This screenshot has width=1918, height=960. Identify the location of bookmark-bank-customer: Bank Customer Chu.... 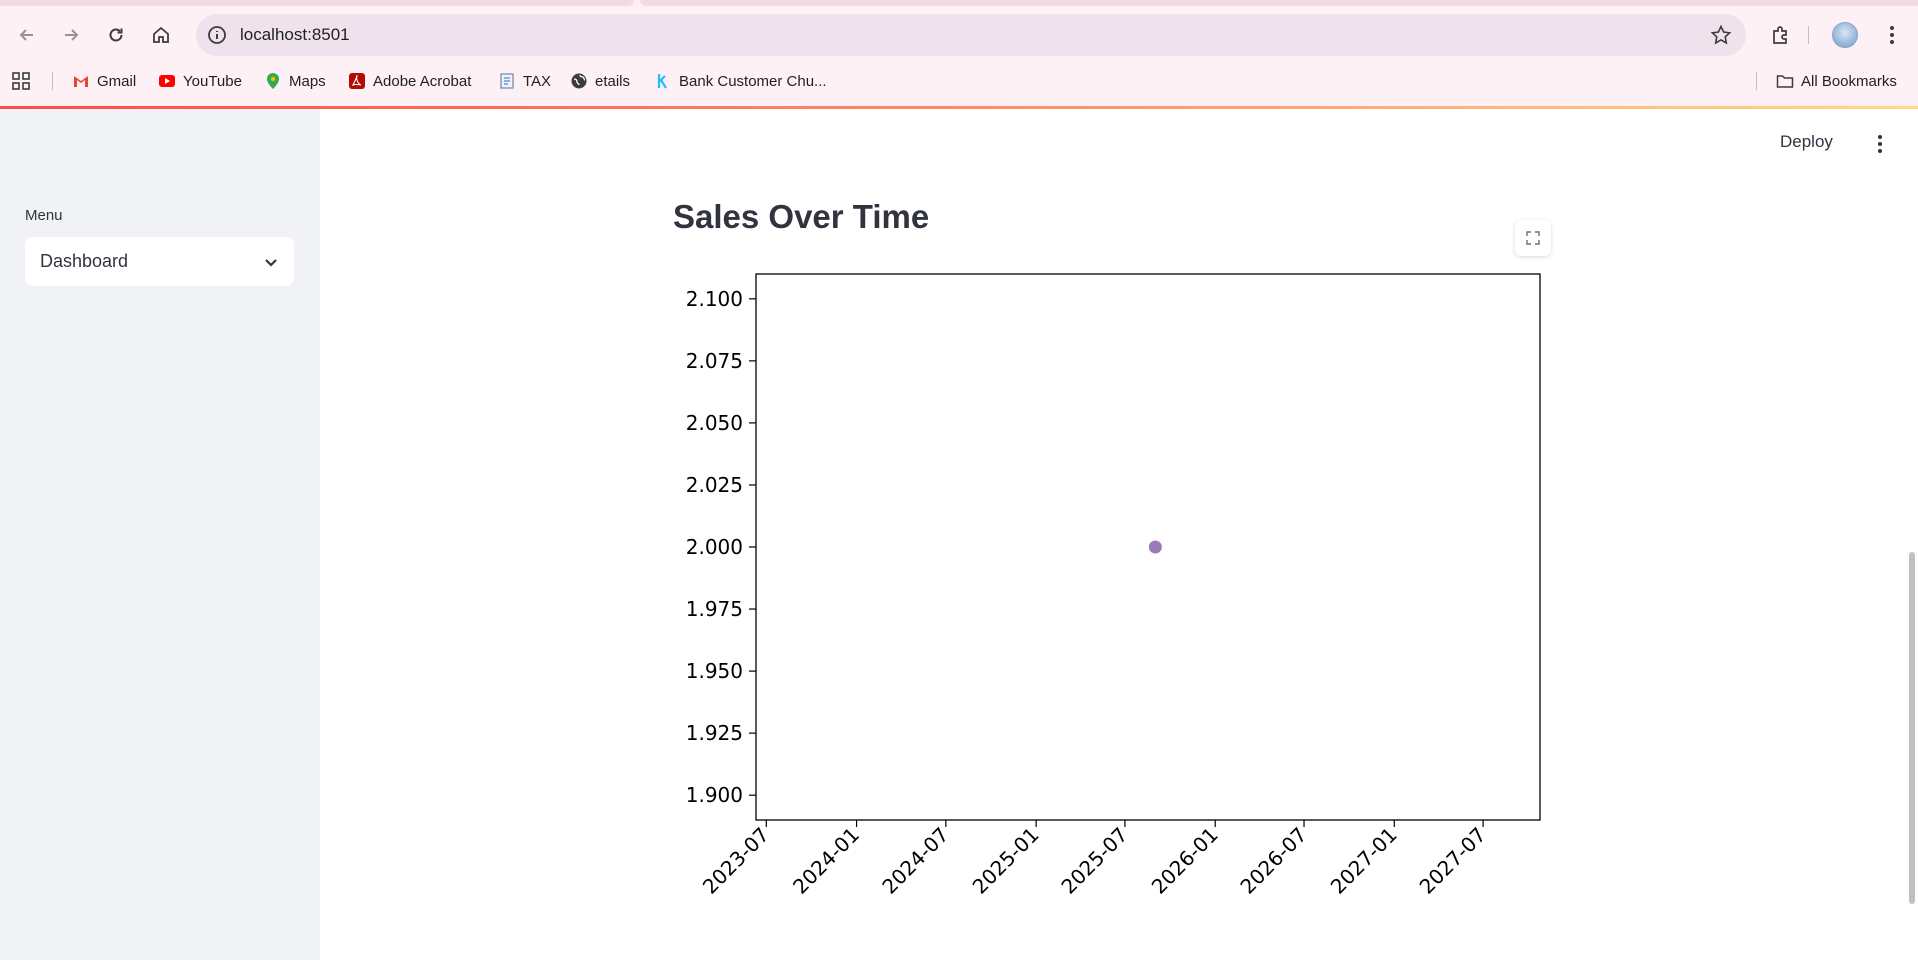
(740, 81).